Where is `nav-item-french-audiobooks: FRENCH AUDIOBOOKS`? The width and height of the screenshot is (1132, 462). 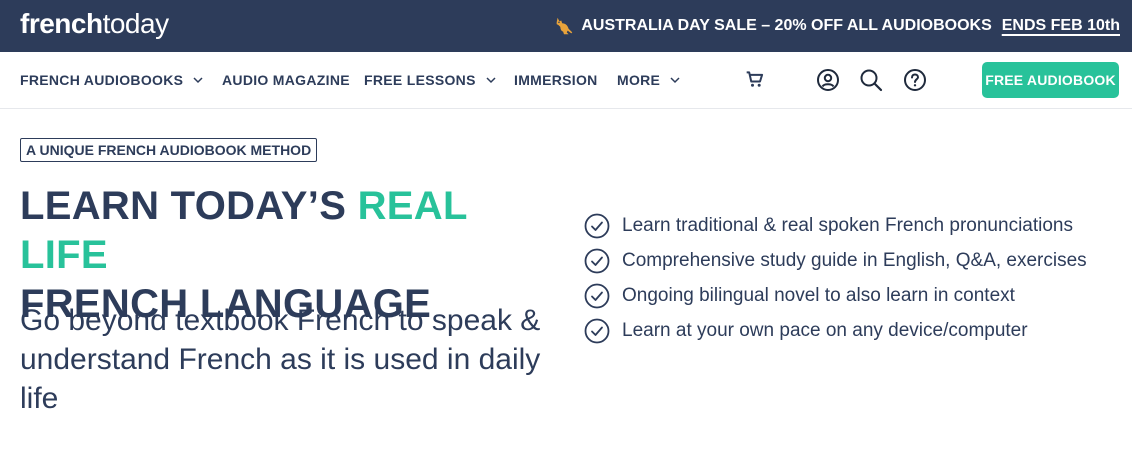
nav-item-french-audiobooks: FRENCH AUDIOBOOKS is located at coordinates (111, 80).